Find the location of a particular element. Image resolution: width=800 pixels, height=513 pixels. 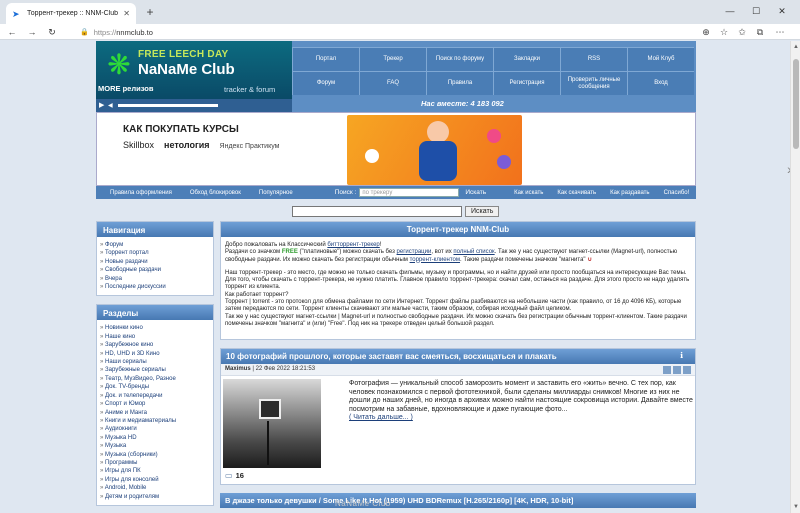

close-window-icon: ✕ is located at coordinates (782, 11).